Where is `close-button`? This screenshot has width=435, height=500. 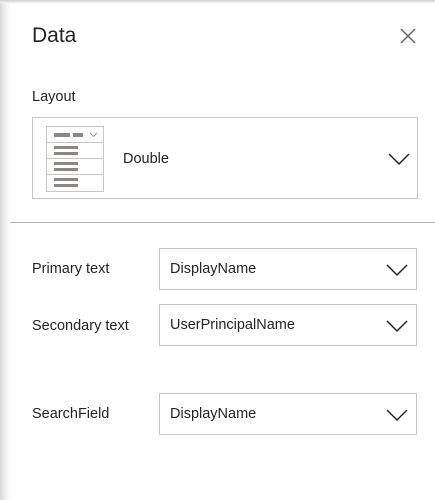
close-button is located at coordinates (408, 36).